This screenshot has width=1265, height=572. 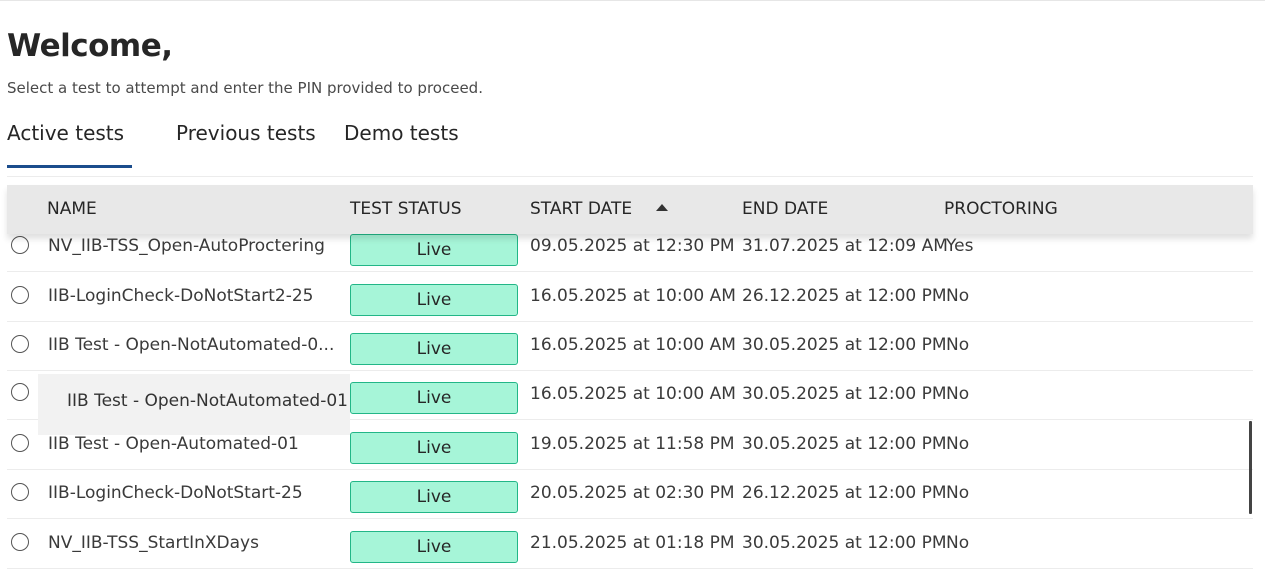 What do you see at coordinates (632, 0) in the screenshot?
I see `top-divider` at bounding box center [632, 0].